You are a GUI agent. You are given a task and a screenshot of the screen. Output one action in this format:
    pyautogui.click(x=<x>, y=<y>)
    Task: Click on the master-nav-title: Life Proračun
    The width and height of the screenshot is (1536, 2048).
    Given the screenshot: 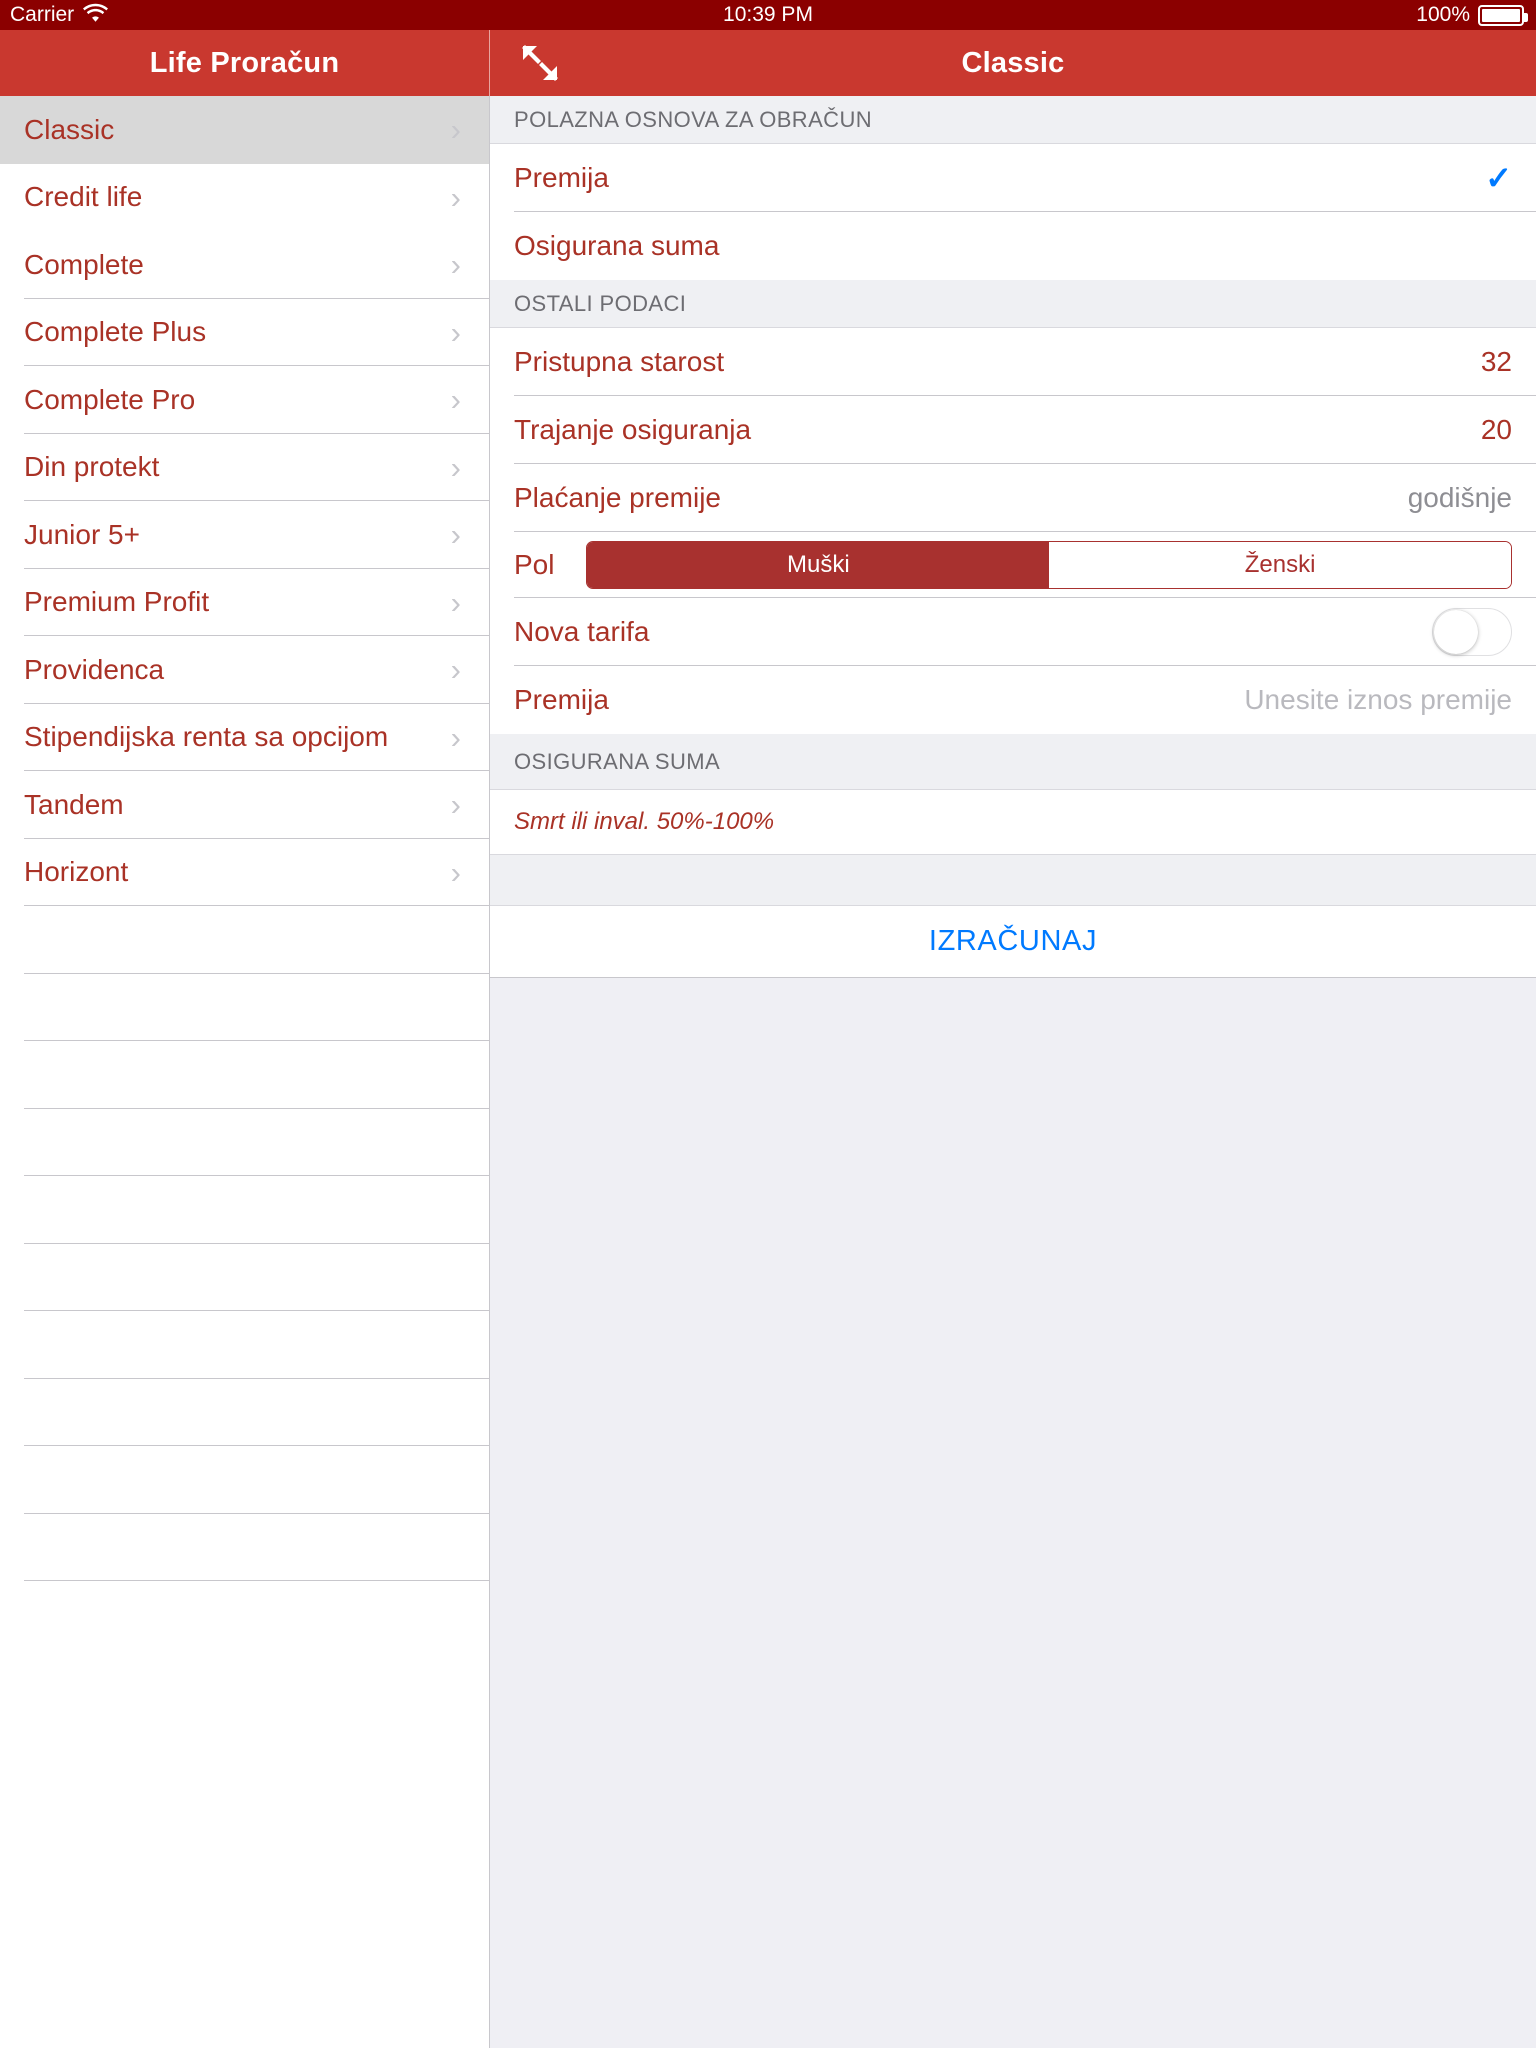 What is the action you would take?
    pyautogui.click(x=244, y=62)
    